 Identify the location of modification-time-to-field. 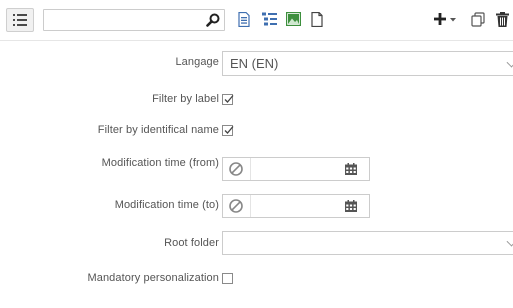
(296, 206).